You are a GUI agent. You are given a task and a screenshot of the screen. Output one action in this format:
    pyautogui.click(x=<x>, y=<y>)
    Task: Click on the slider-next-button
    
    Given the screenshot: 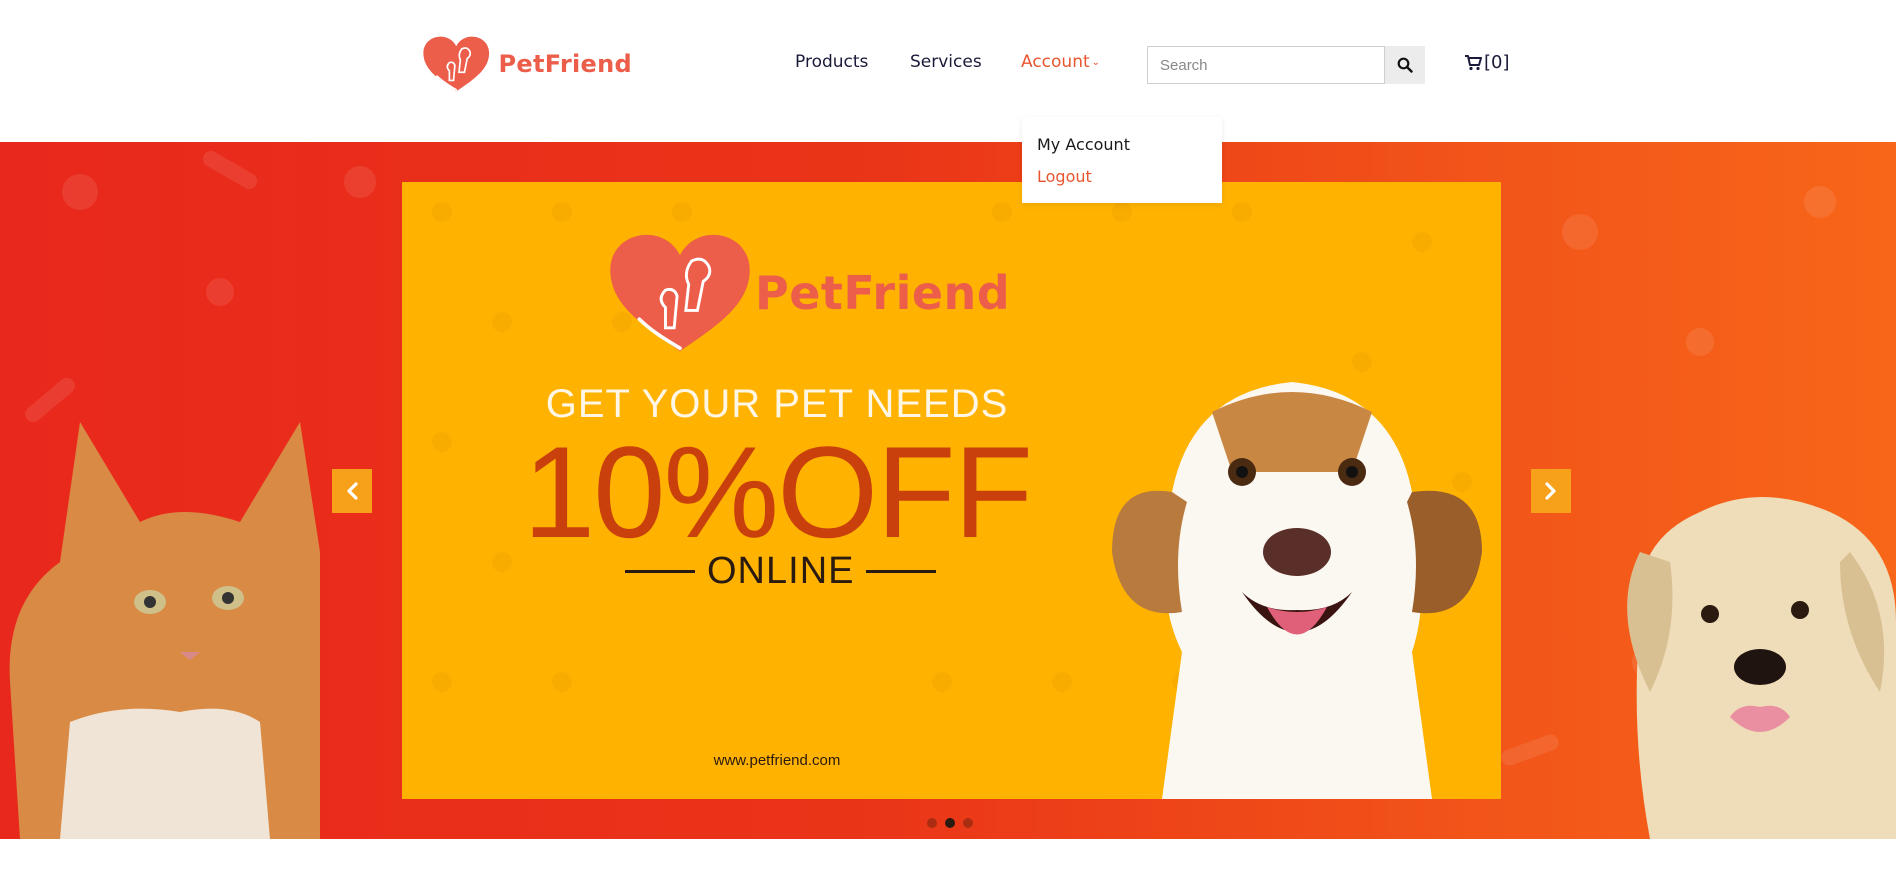 What is the action you would take?
    pyautogui.click(x=1551, y=491)
    